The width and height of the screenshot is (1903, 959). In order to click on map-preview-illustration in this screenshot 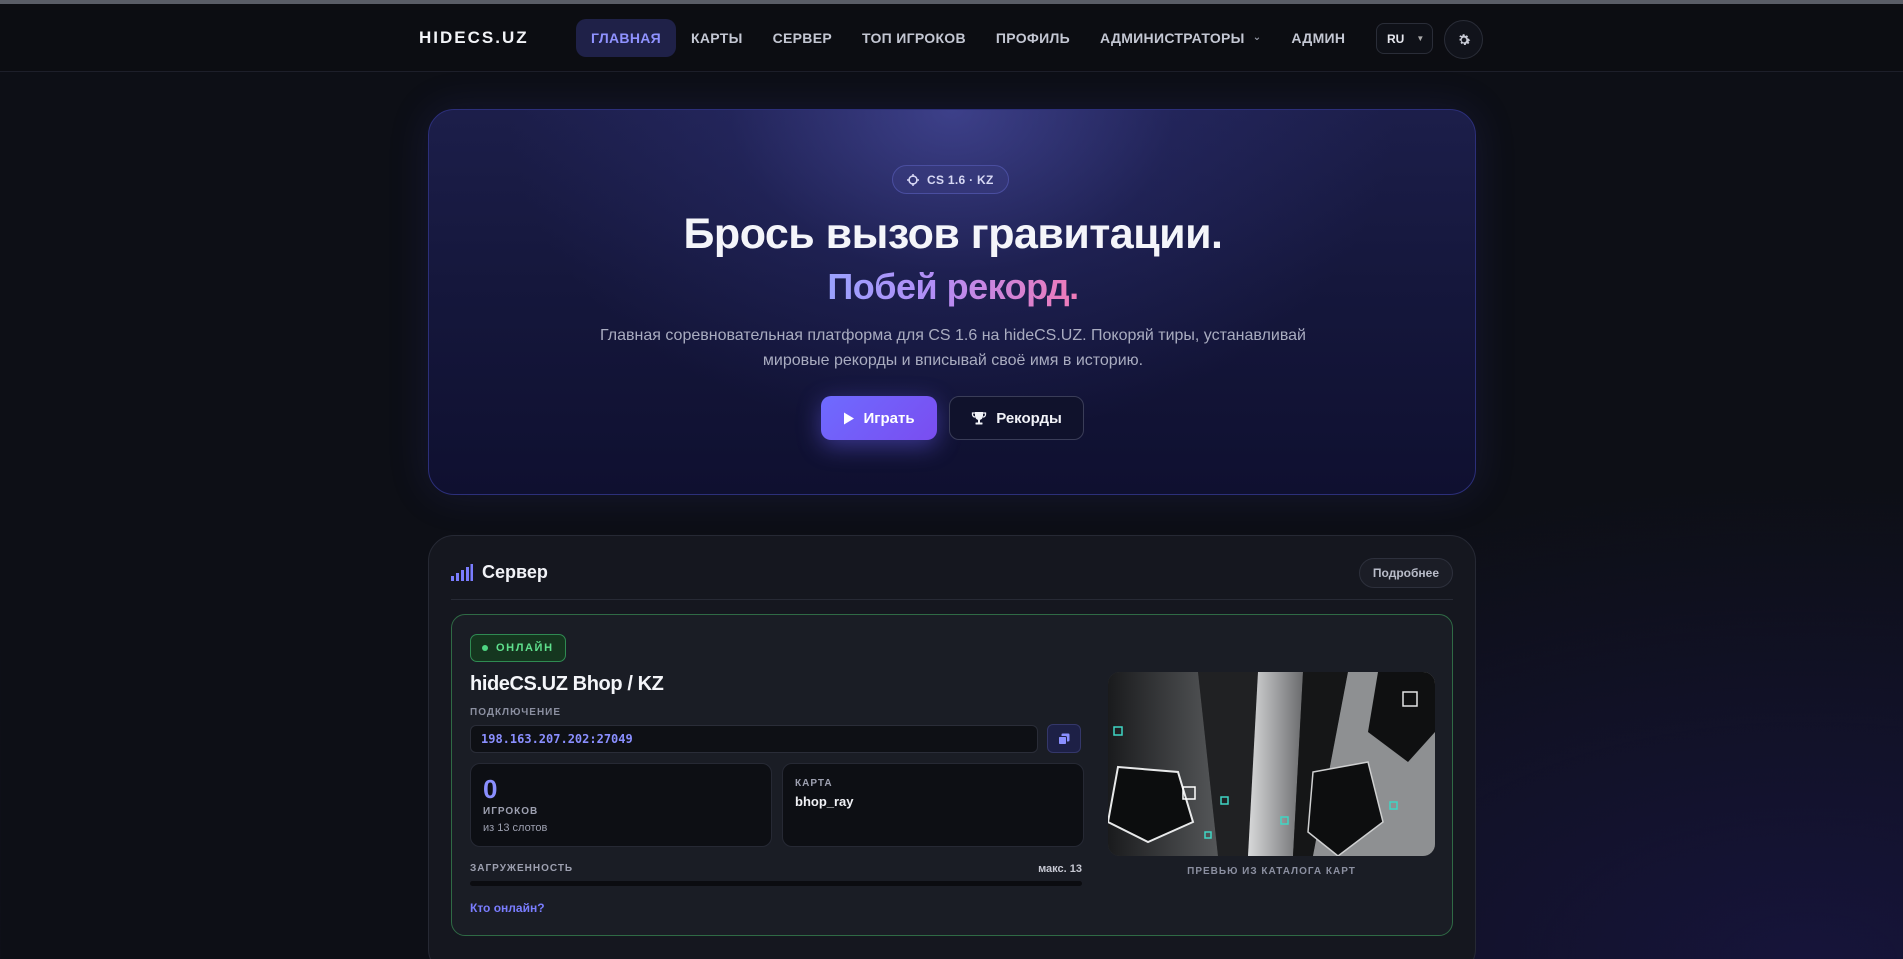, I will do `click(1271, 764)`.